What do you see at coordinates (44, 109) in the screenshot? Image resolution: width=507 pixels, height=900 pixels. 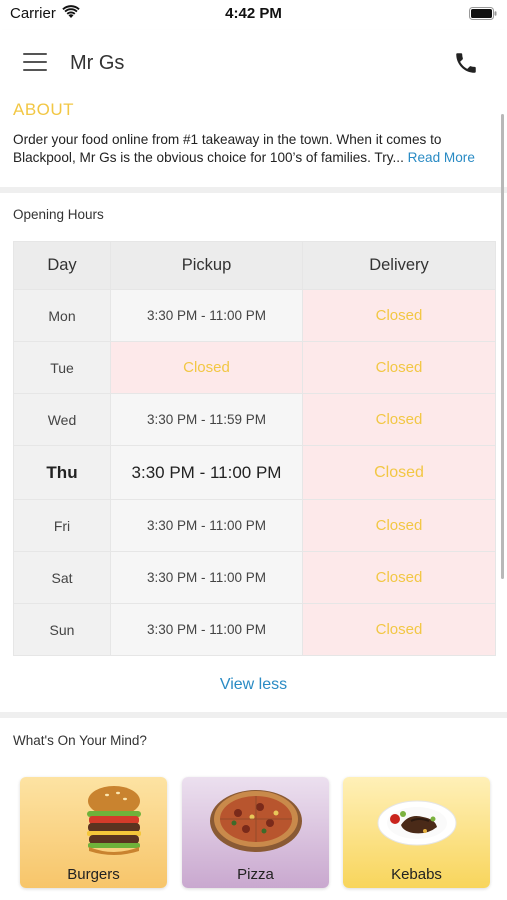 I see `about-title: ABOUT` at bounding box center [44, 109].